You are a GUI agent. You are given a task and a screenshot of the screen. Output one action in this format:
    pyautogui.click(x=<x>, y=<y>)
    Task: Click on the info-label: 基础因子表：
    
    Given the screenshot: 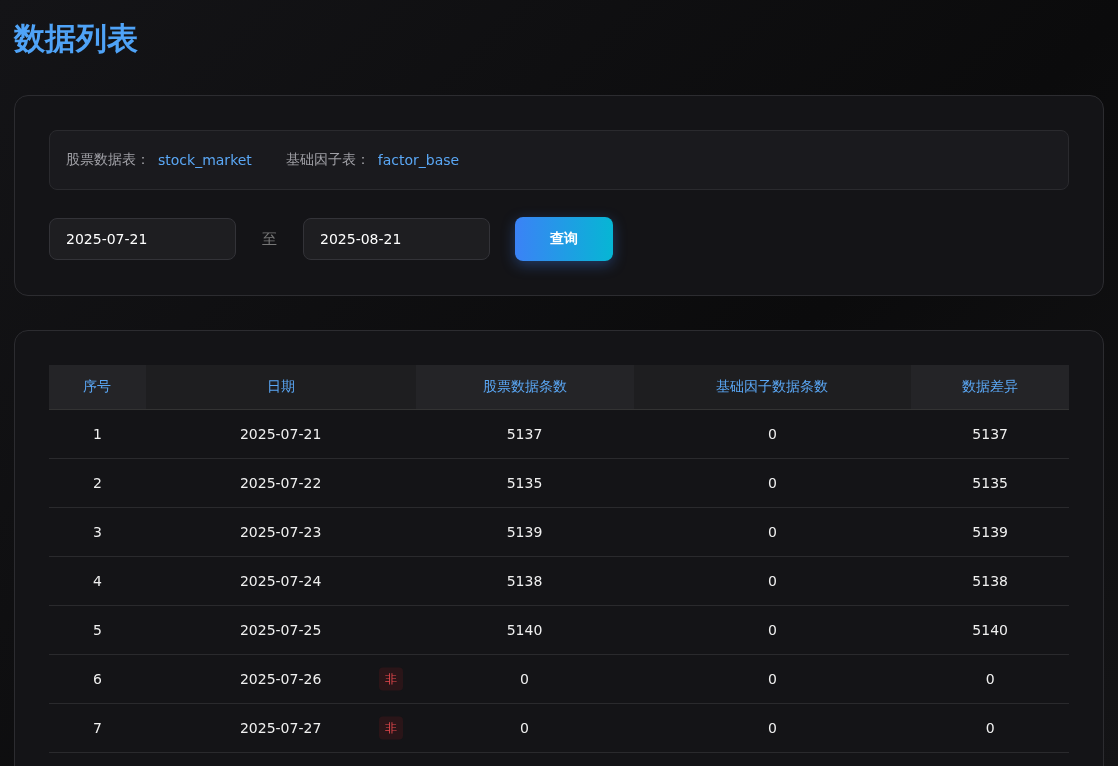 What is the action you would take?
    pyautogui.click(x=327, y=160)
    